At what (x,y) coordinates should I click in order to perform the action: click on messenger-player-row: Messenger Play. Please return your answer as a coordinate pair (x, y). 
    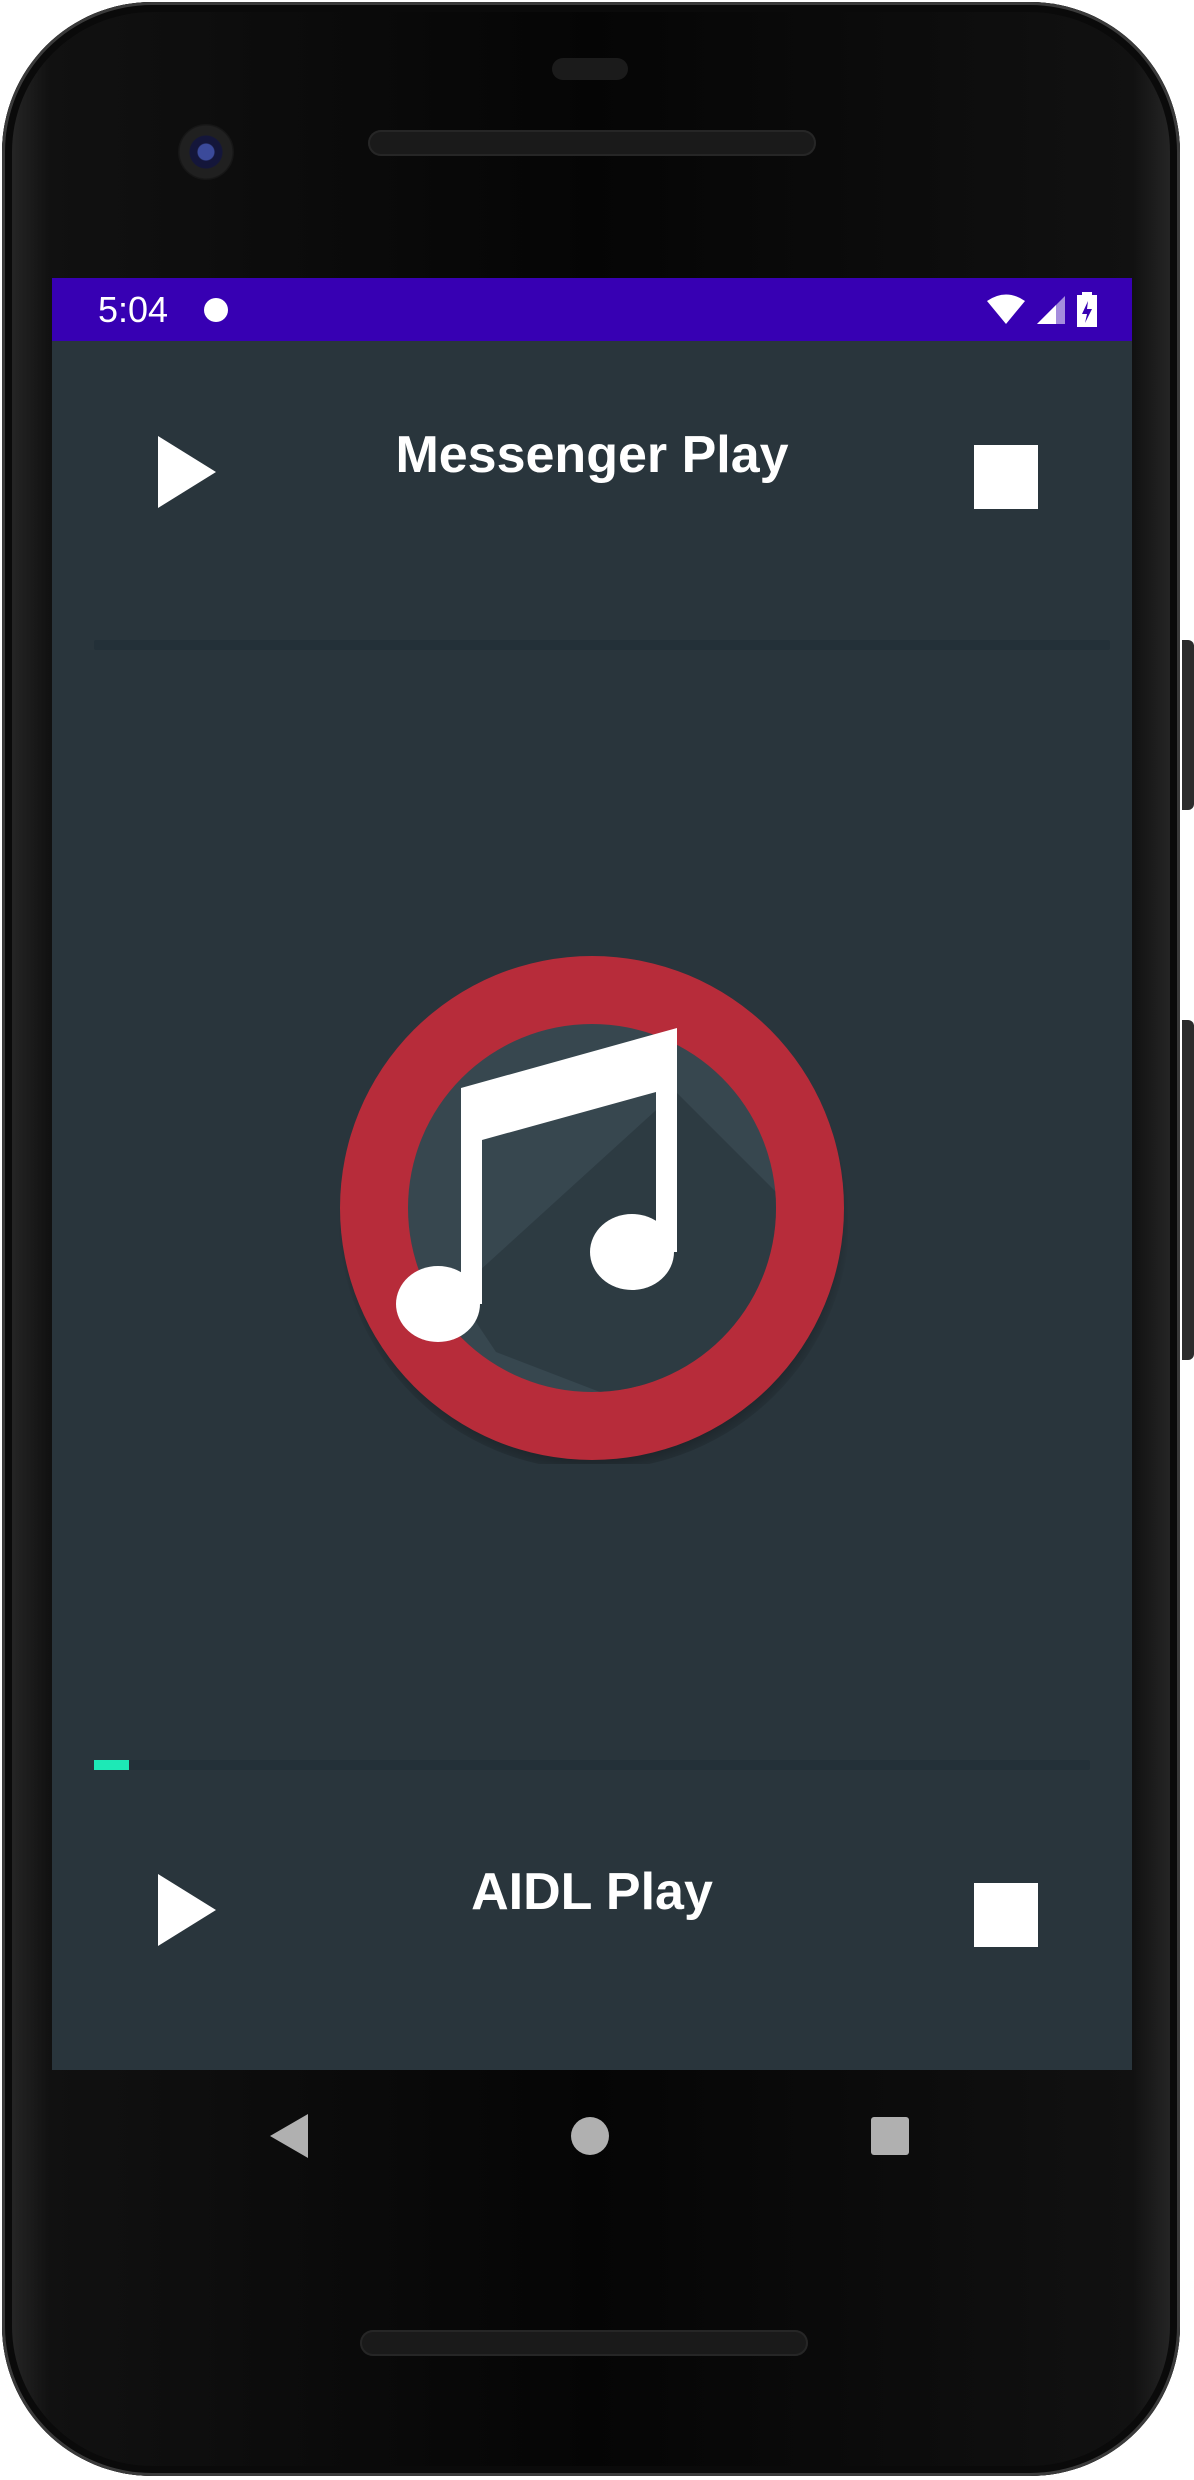
    Looking at the image, I should click on (592, 441).